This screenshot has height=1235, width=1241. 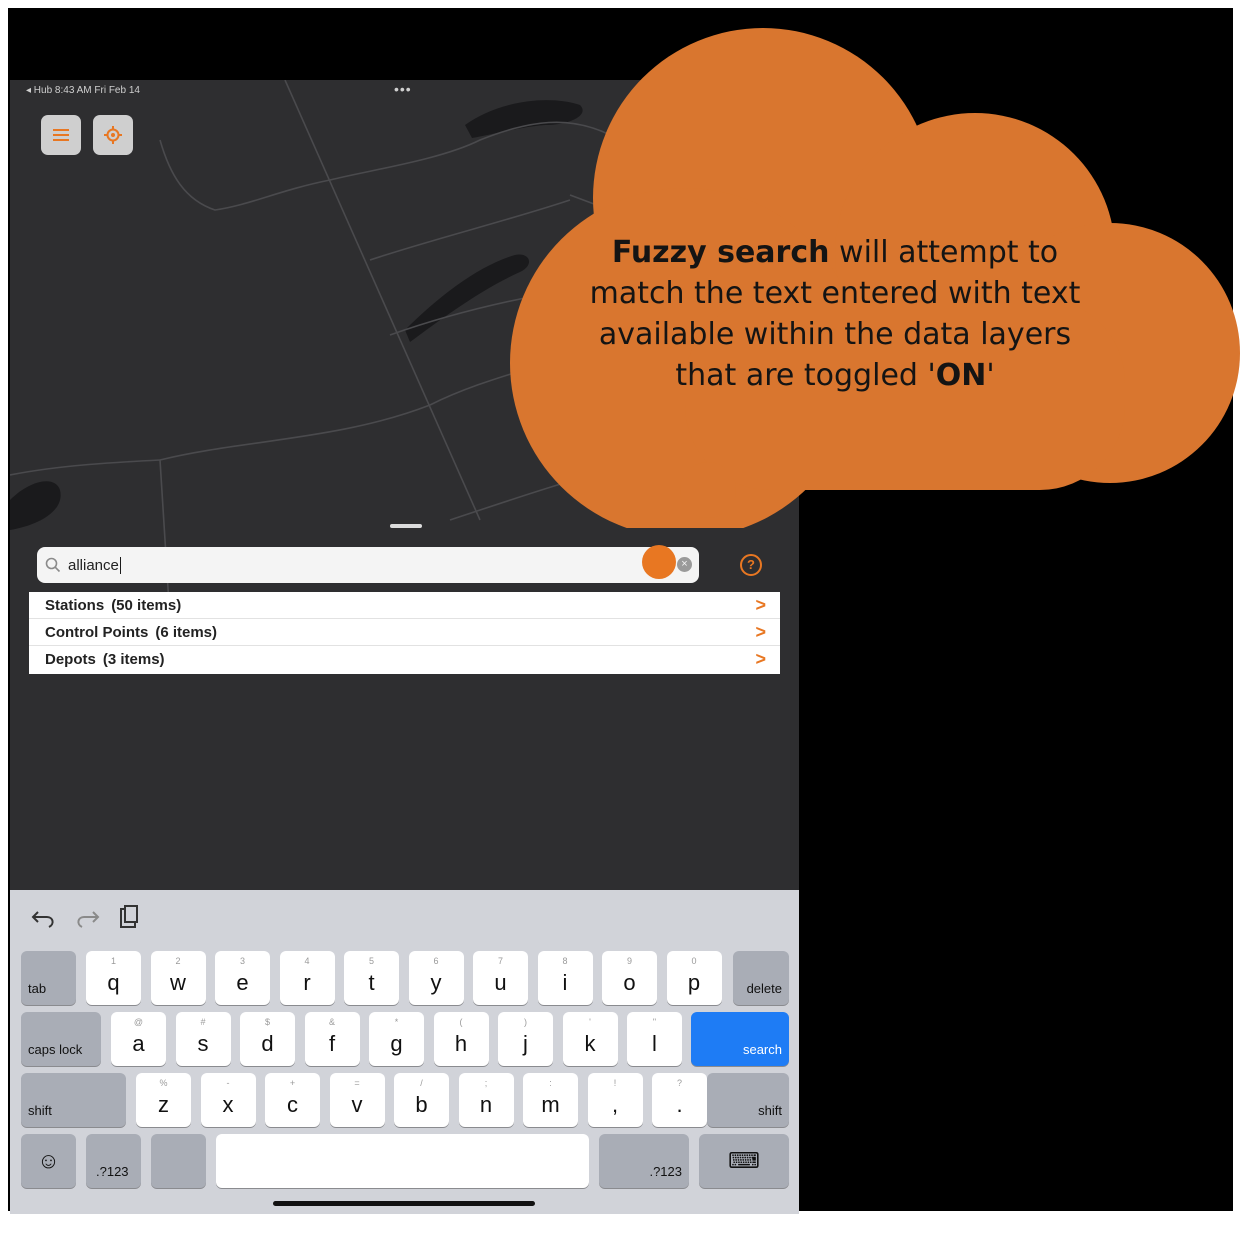 I want to click on callout-bold-on: ON, so click(x=961, y=375).